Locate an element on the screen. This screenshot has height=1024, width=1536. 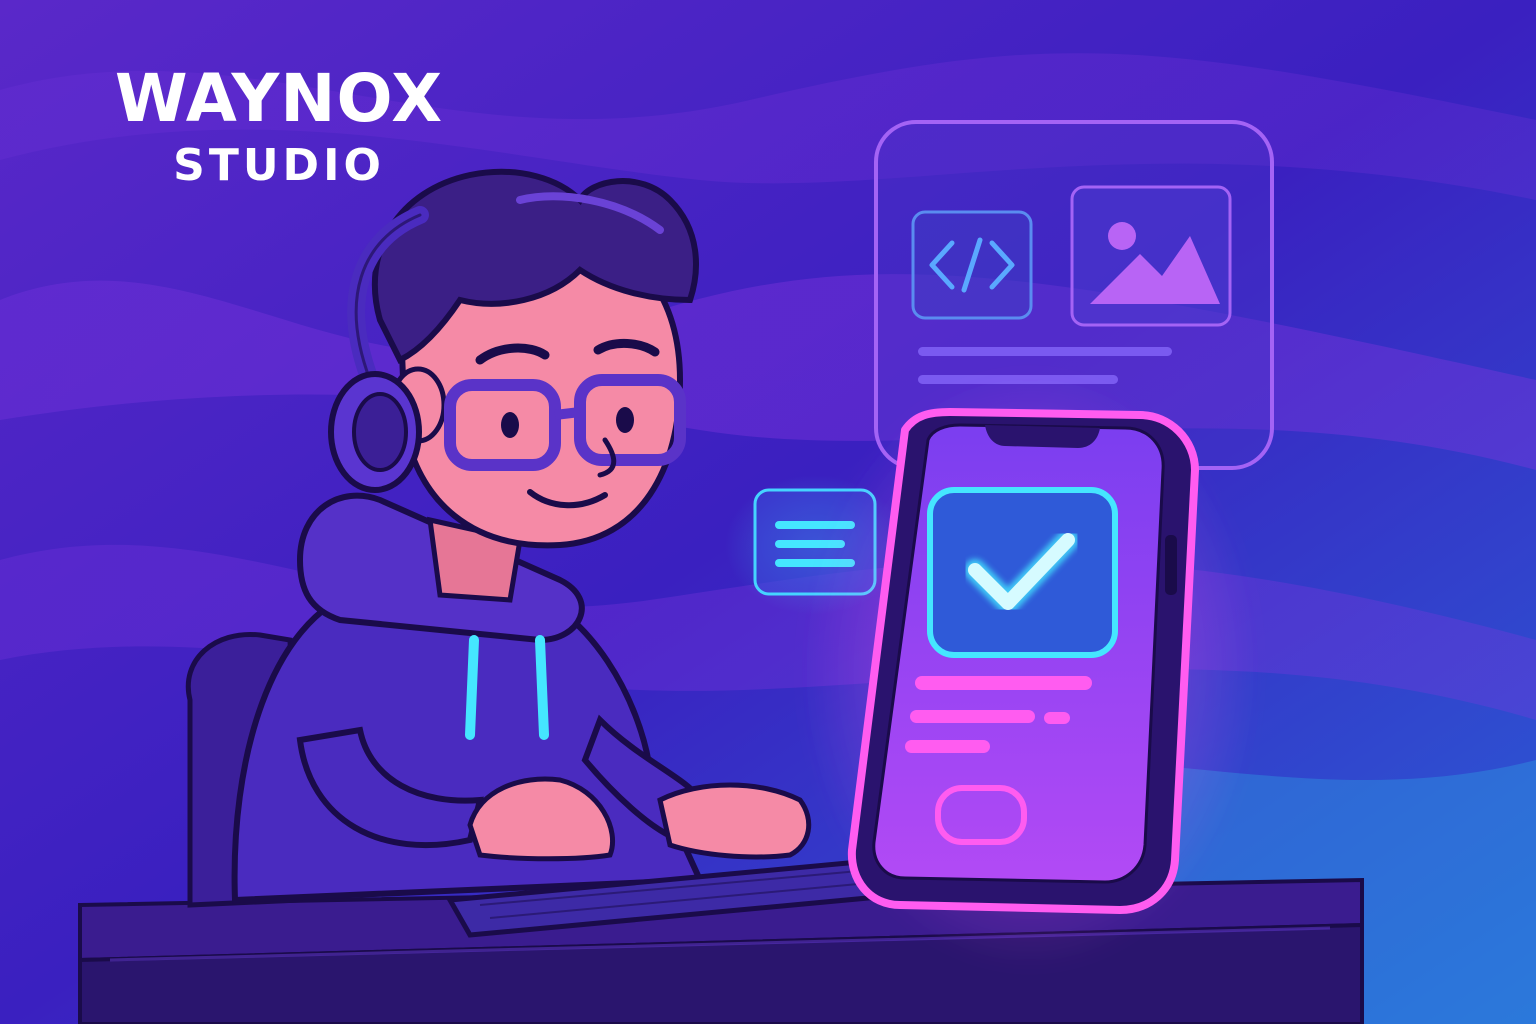
brand-logo: WAYNOX STUDIO is located at coordinates (279, 127).